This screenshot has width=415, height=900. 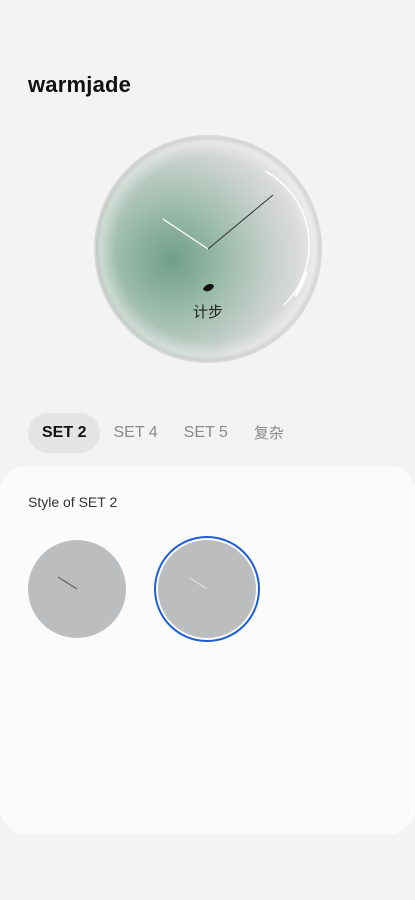 I want to click on steps-complication-label: 计步, so click(x=207, y=312).